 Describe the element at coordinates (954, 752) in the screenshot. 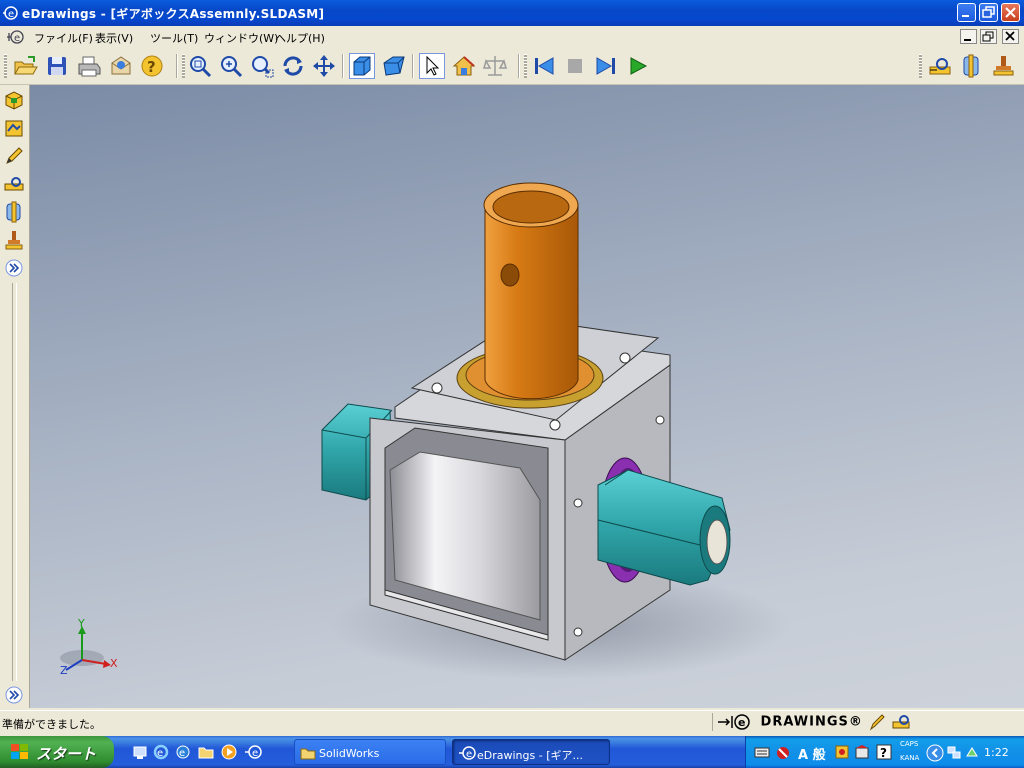

I see `network-icon` at that location.